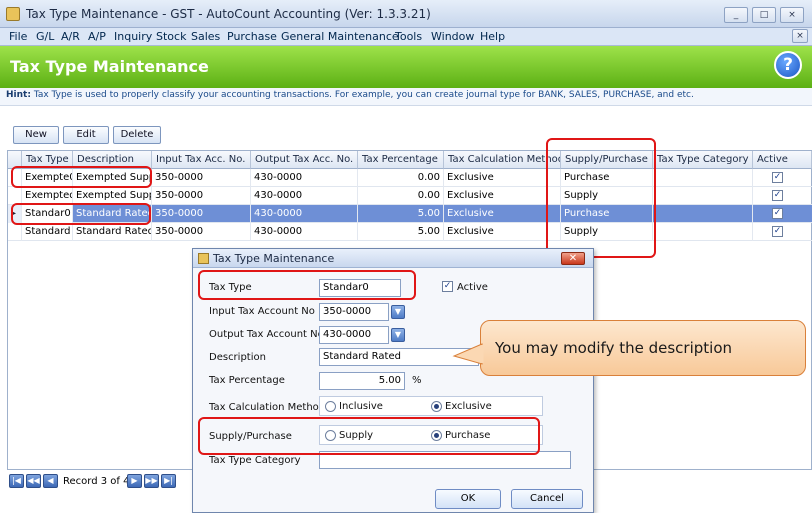 The width and height of the screenshot is (812, 513). Describe the element at coordinates (502, 160) in the screenshot. I see `col-tax-calc-method: Tax Calculation Method` at that location.